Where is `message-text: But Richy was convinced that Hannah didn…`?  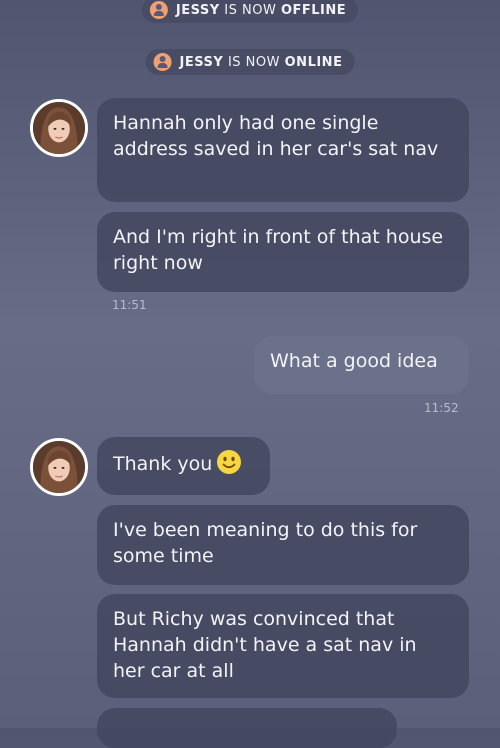 message-text: But Richy was convinced that Hannah didn… is located at coordinates (265, 645).